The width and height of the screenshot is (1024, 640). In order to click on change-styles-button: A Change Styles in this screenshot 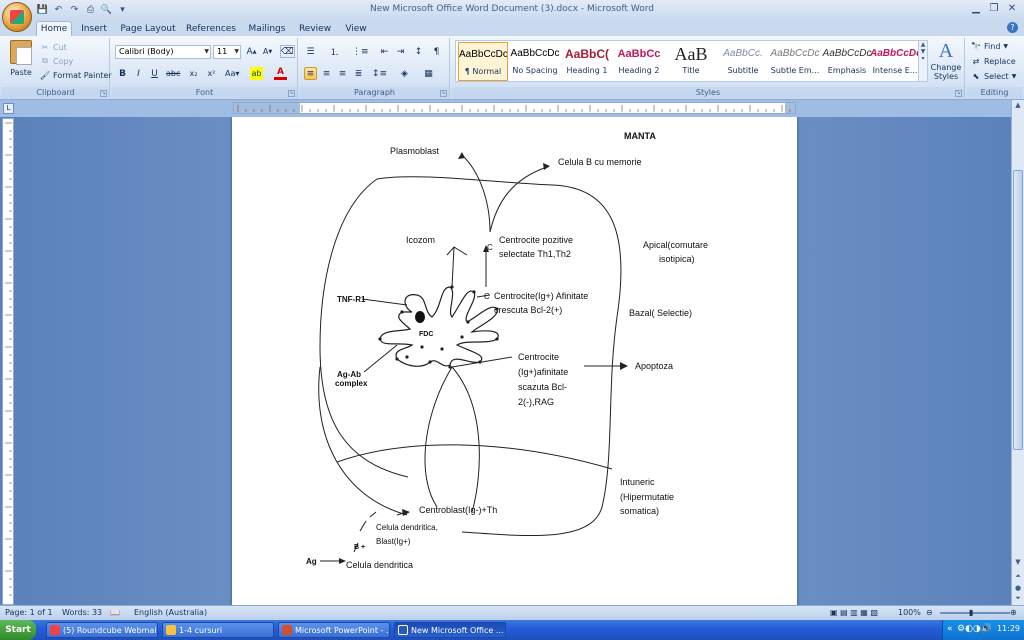, I will do `click(946, 60)`.